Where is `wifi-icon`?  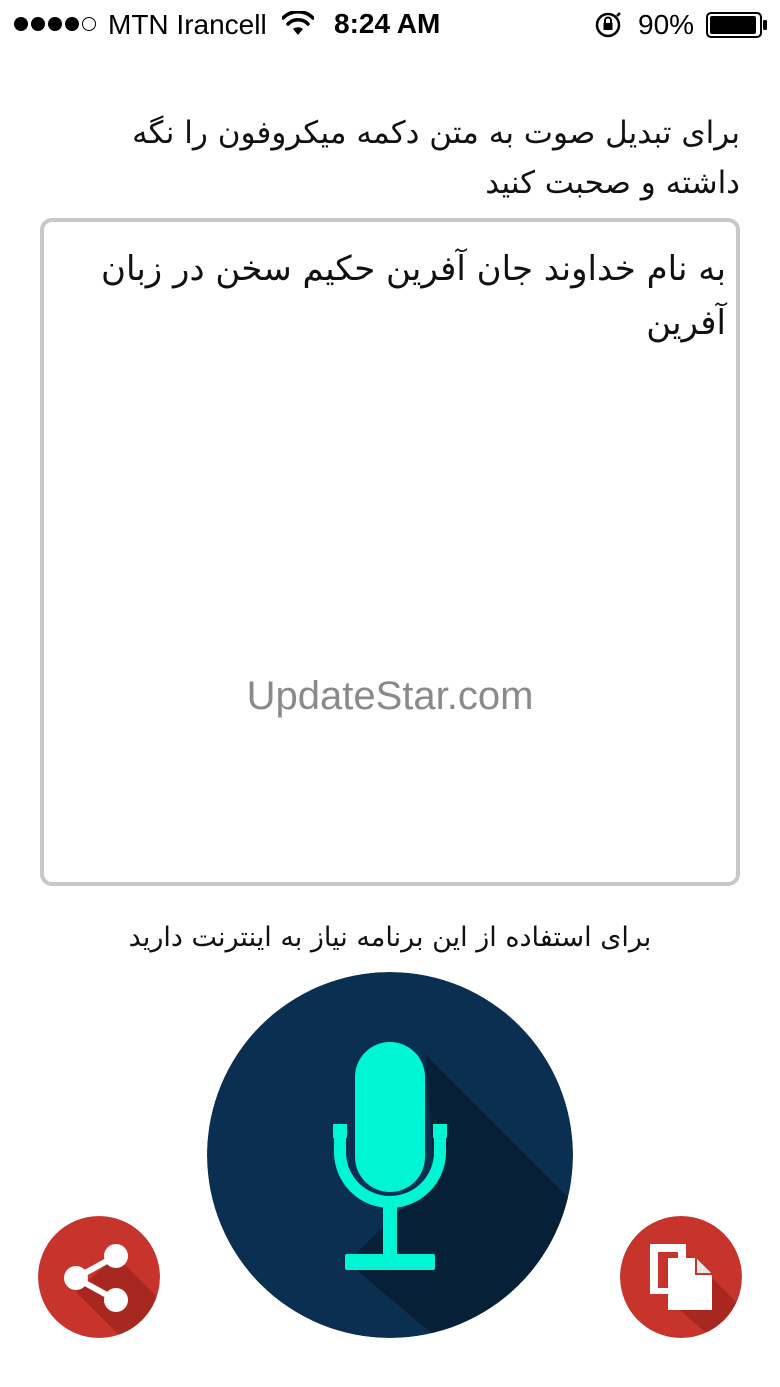 wifi-icon is located at coordinates (298, 24).